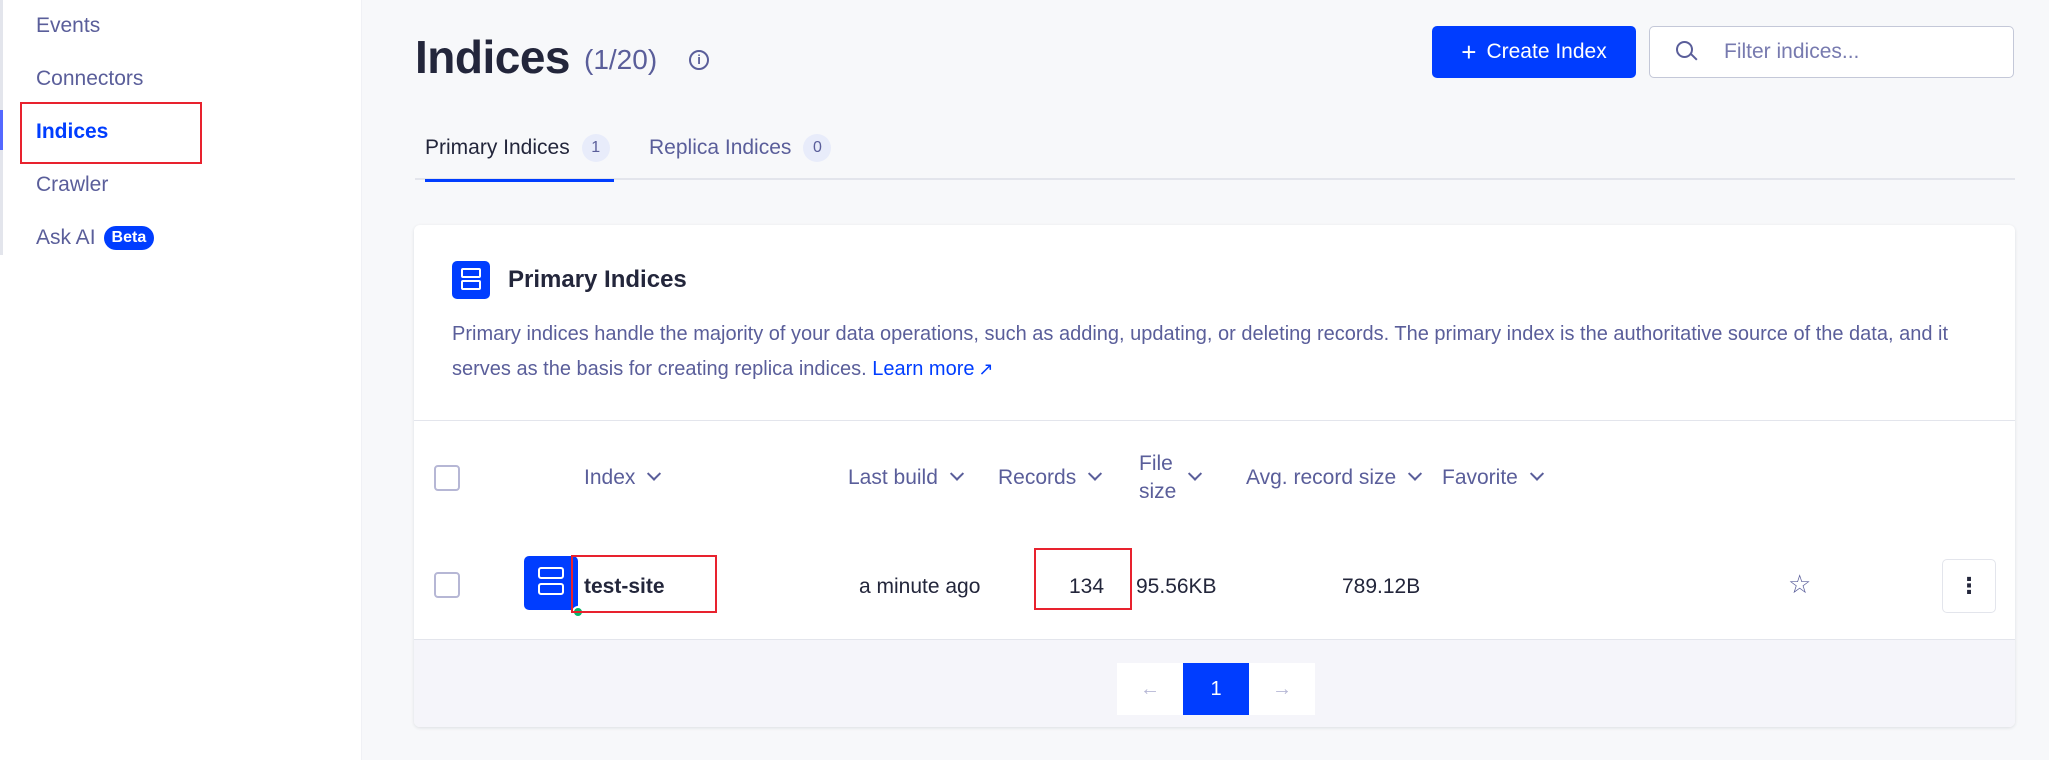 The image size is (2049, 760). Describe the element at coordinates (1156, 463) in the screenshot. I see `column-label-line: File` at that location.